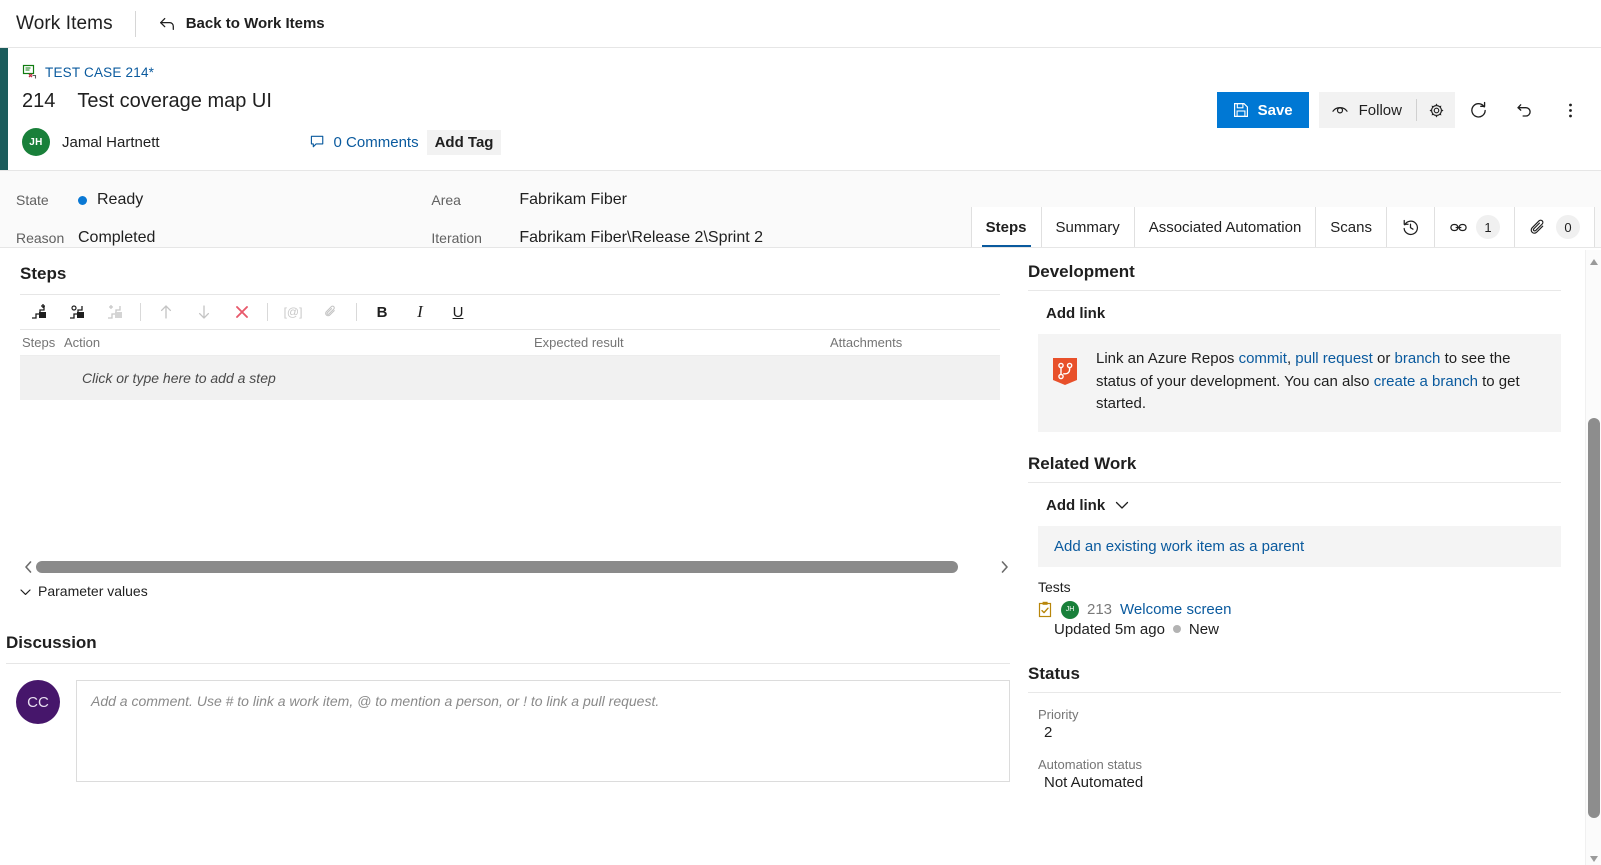 Image resolution: width=1601 pixels, height=865 pixels. Describe the element at coordinates (510, 378) in the screenshot. I see `steps-empty-row: Click or type here to add a step` at that location.